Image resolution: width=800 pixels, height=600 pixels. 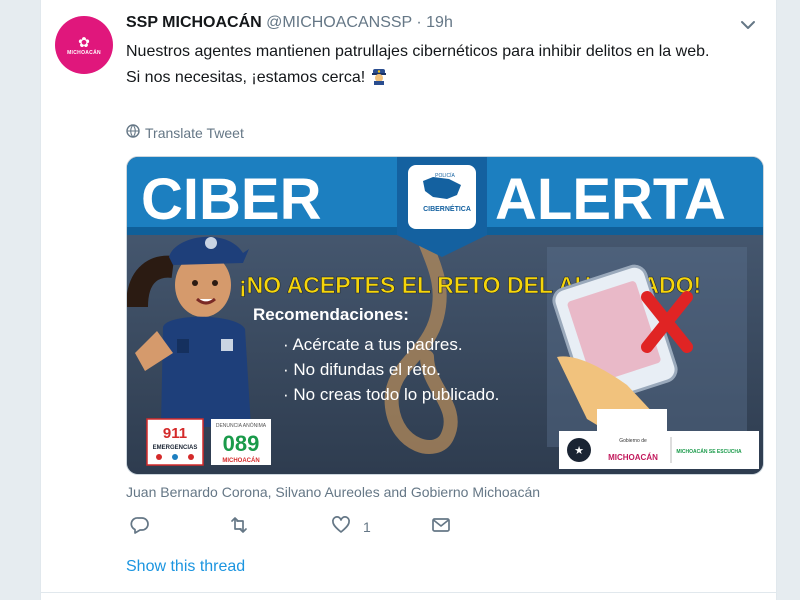 I want to click on banner-ciber-text: CIBER, so click(x=231, y=199).